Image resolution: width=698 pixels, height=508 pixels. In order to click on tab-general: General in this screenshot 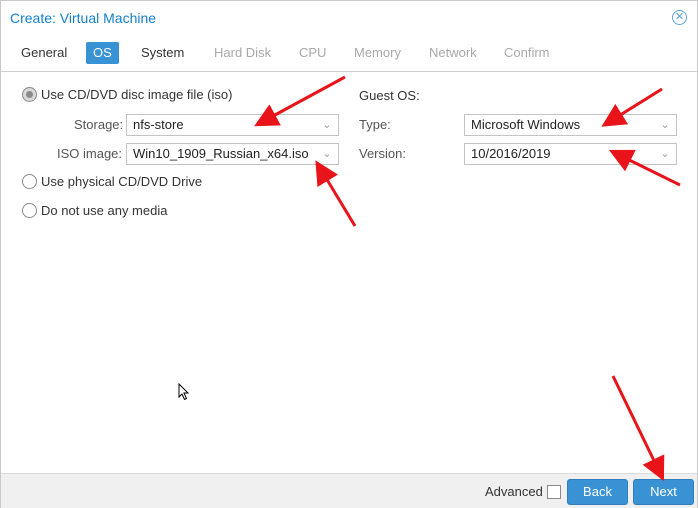, I will do `click(44, 53)`.